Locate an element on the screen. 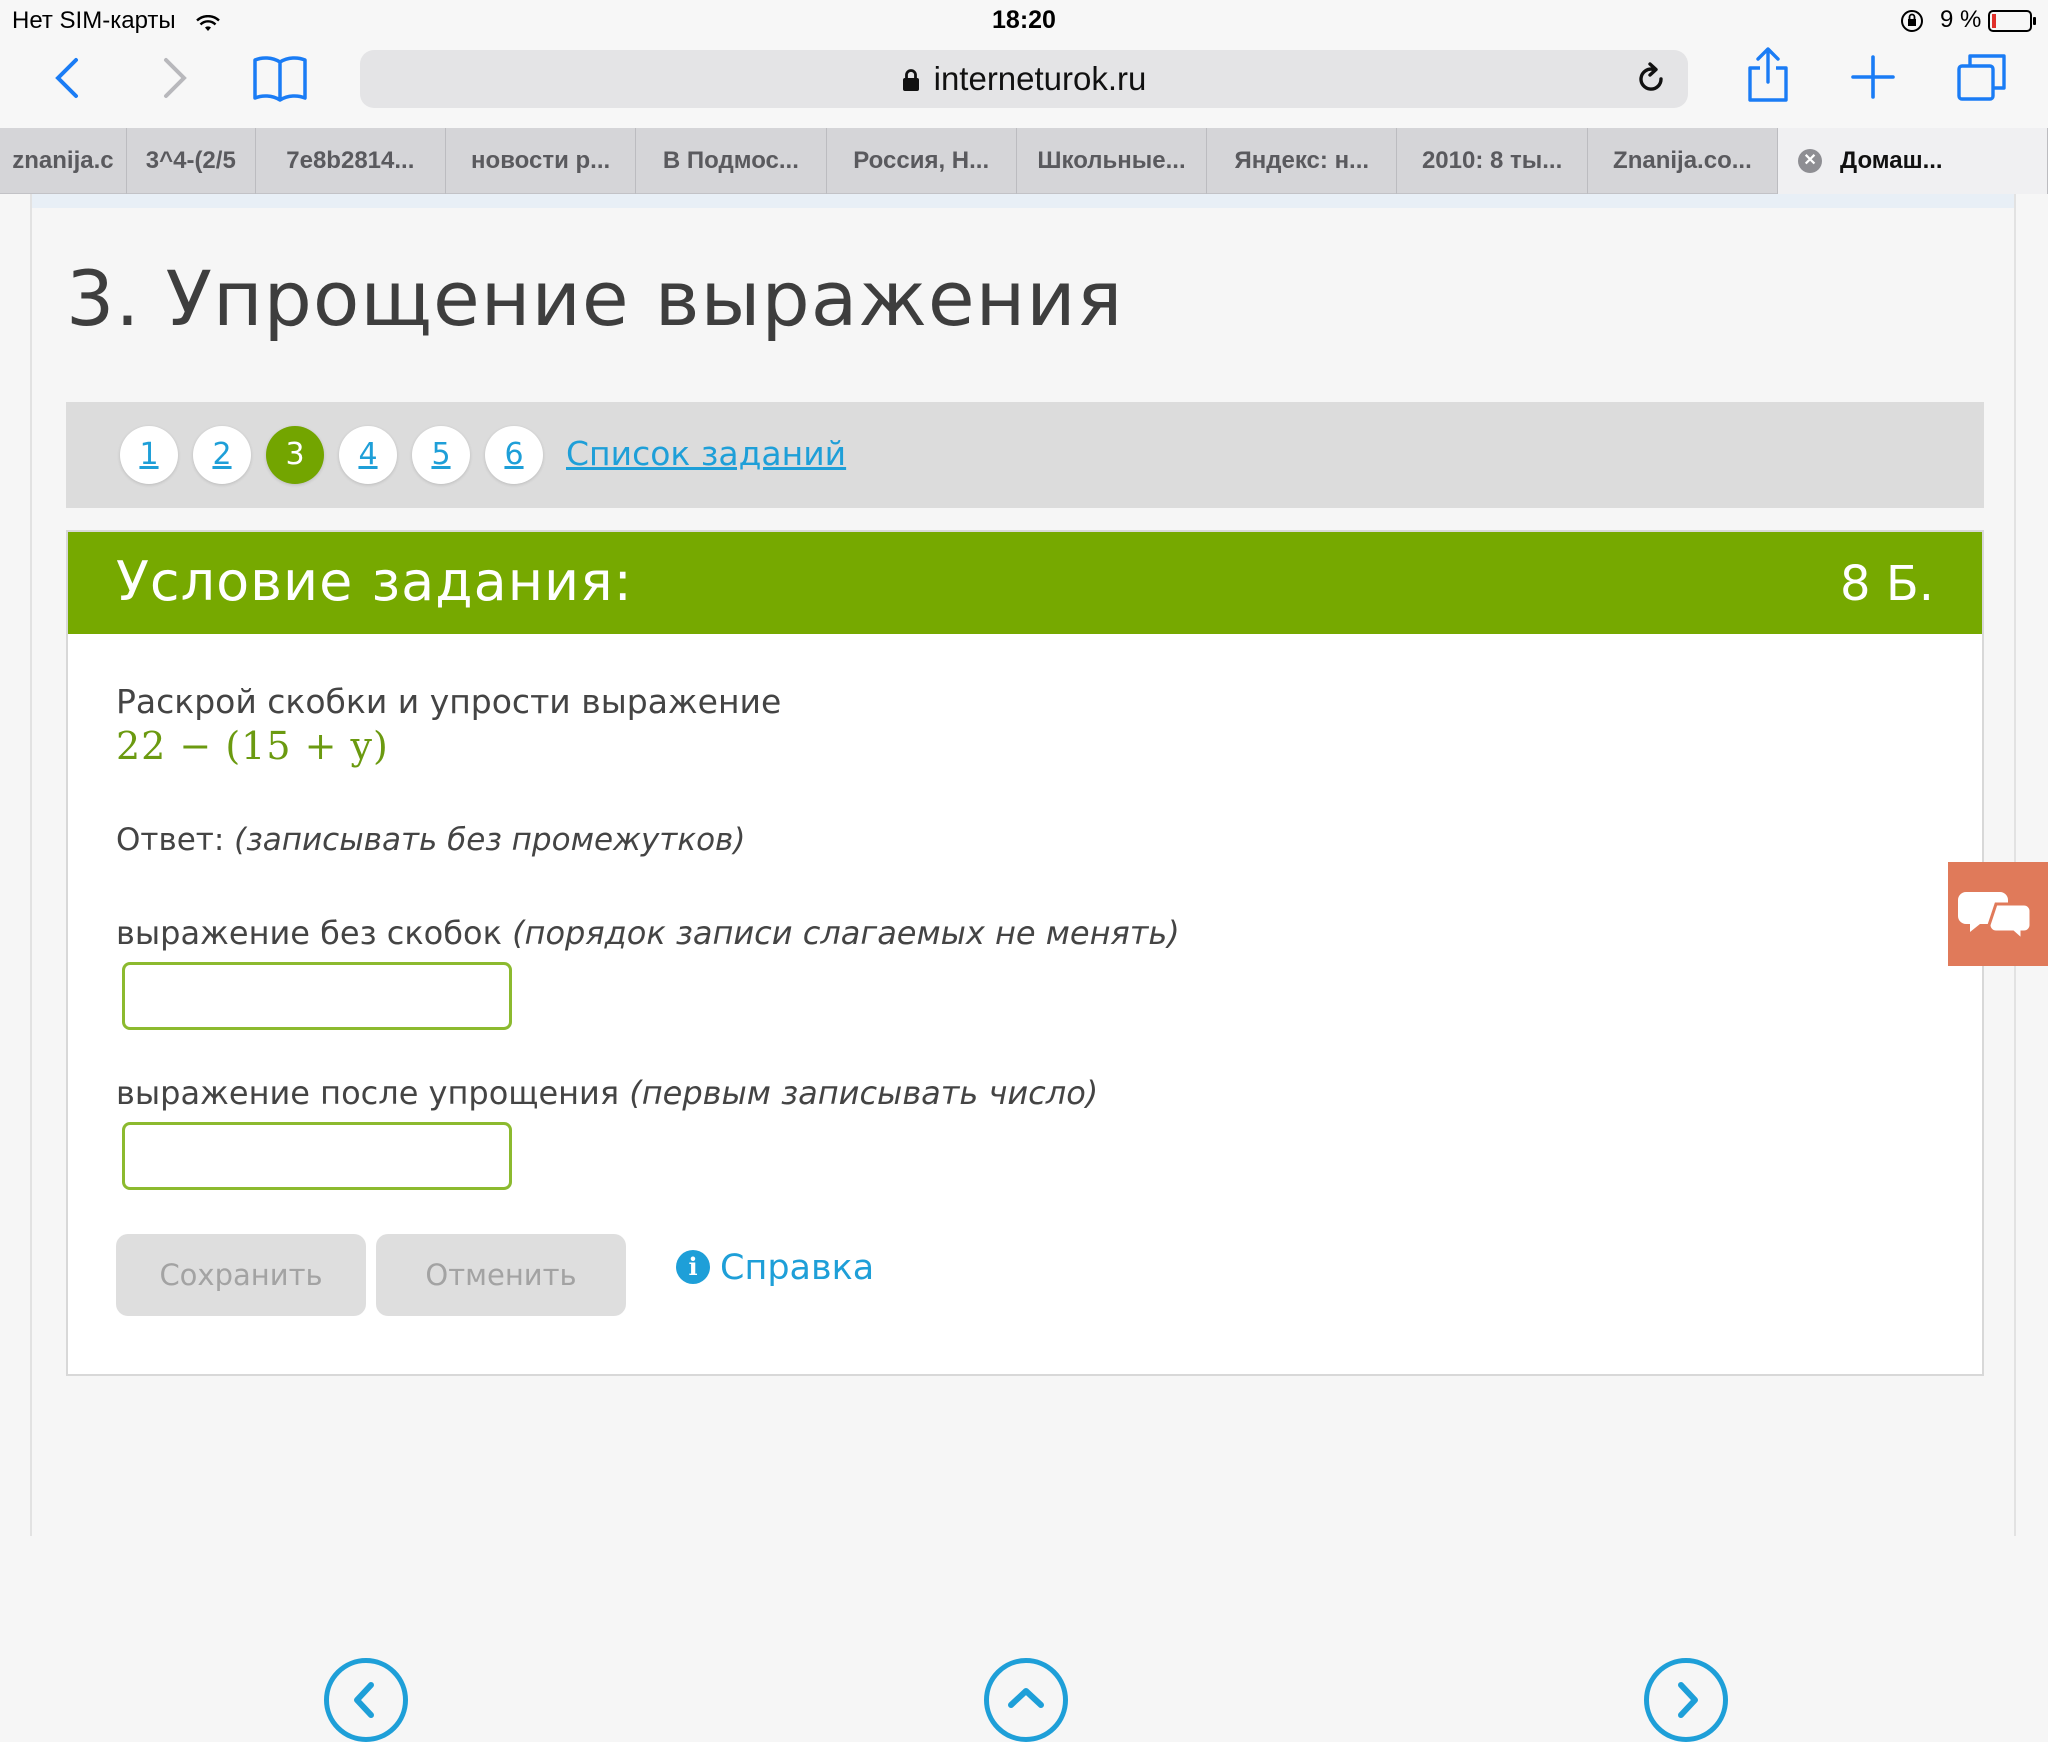  task-number-2: 2 is located at coordinates (222, 455).